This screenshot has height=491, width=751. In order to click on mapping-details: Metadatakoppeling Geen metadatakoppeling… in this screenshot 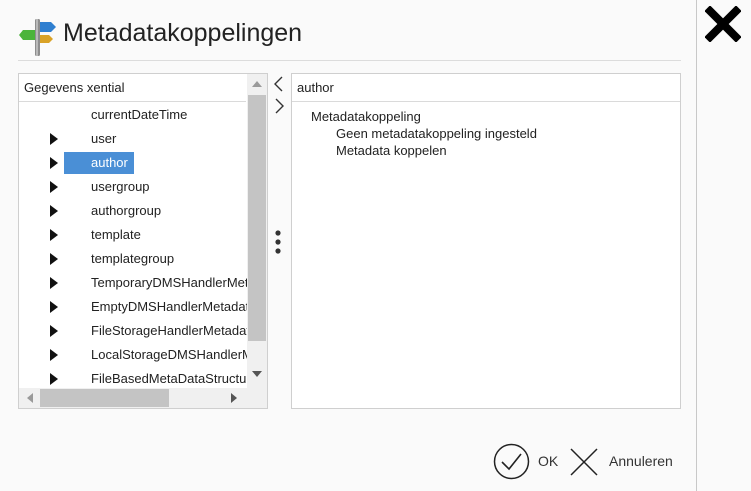, I will do `click(424, 133)`.